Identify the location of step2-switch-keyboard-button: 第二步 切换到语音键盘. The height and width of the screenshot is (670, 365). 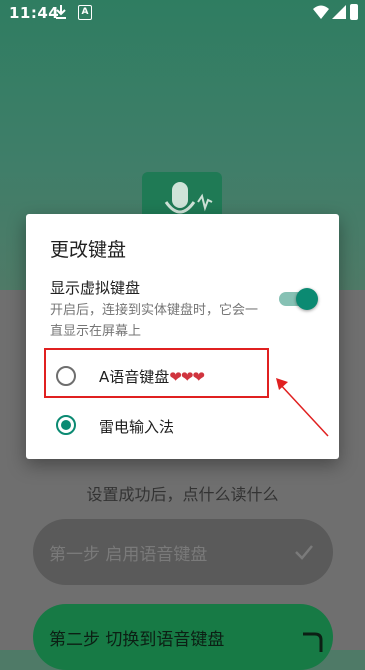
(183, 637).